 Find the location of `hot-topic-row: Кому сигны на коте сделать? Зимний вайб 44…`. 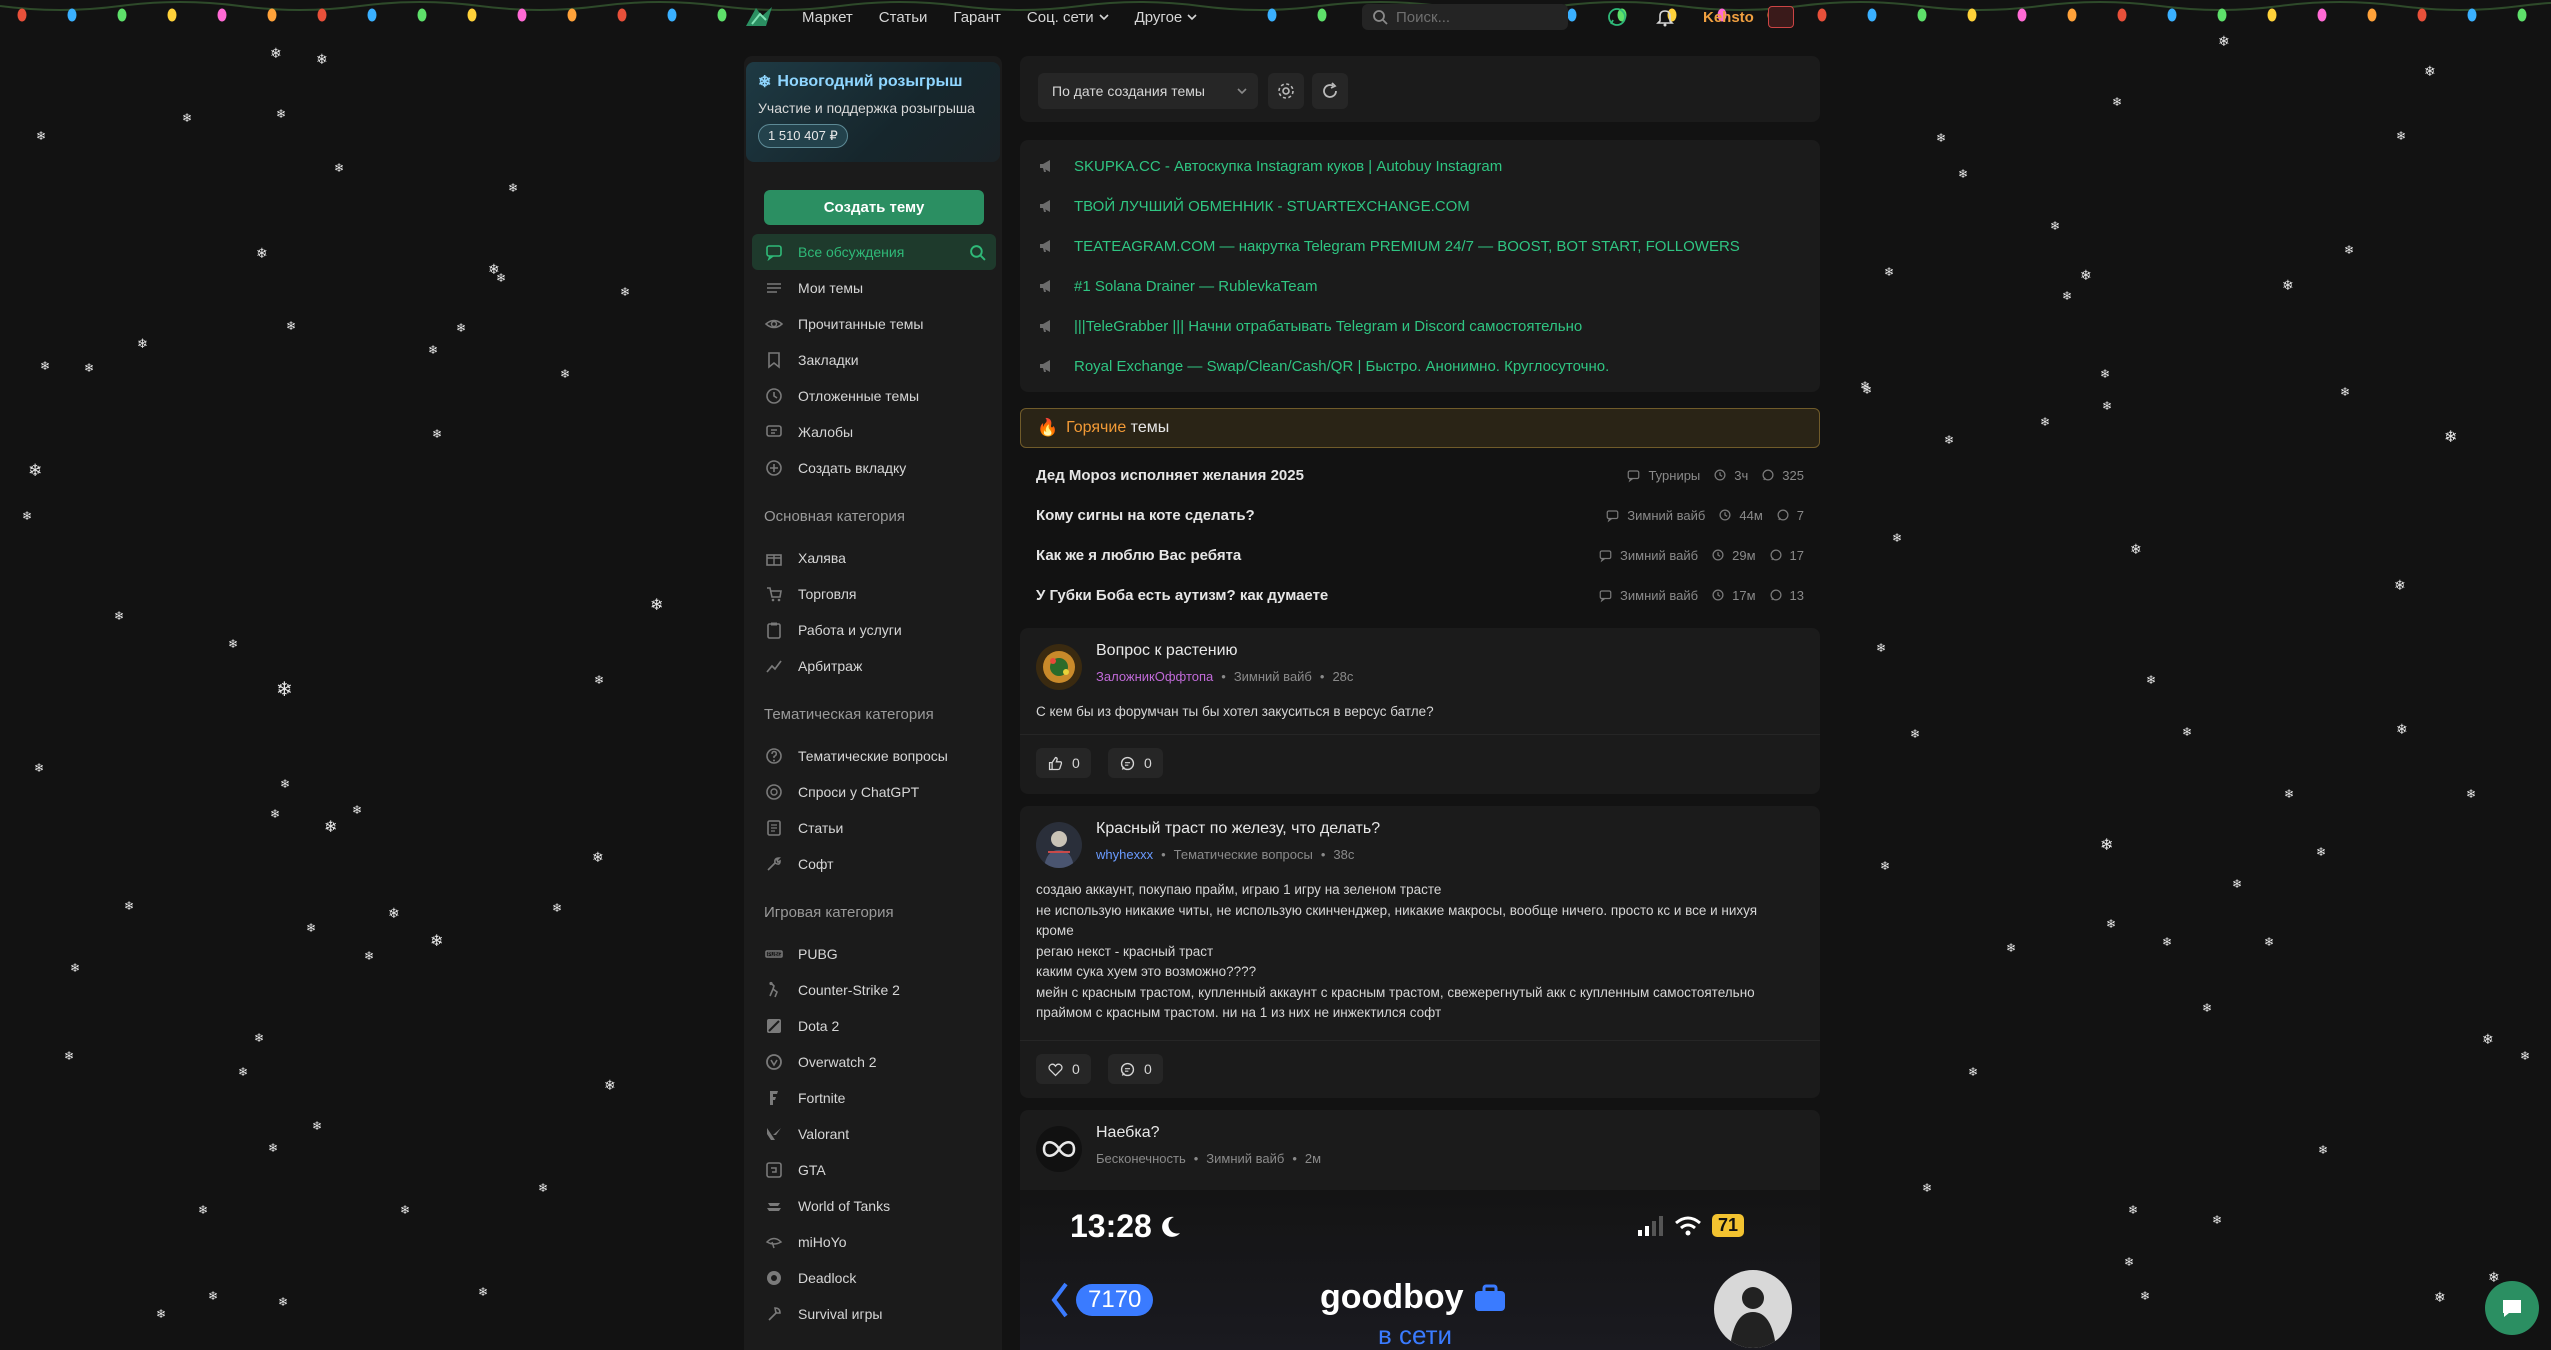

hot-topic-row: Кому сигны на коте сделать? Зимний вайб 44… is located at coordinates (1420, 515).